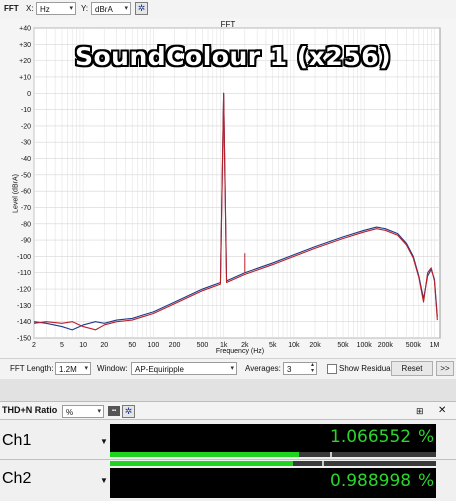 Image resolution: width=456 pixels, height=501 pixels. What do you see at coordinates (228, 410) in the screenshot?
I see `thd-toolbar: % ▾ ▪▪ ✲ ⊞ ✕` at bounding box center [228, 410].